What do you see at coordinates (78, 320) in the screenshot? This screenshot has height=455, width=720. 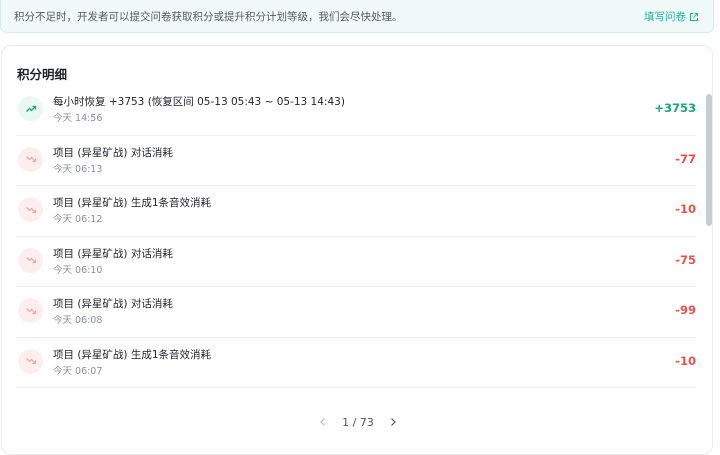 I see `record-time: 今天 06:08` at bounding box center [78, 320].